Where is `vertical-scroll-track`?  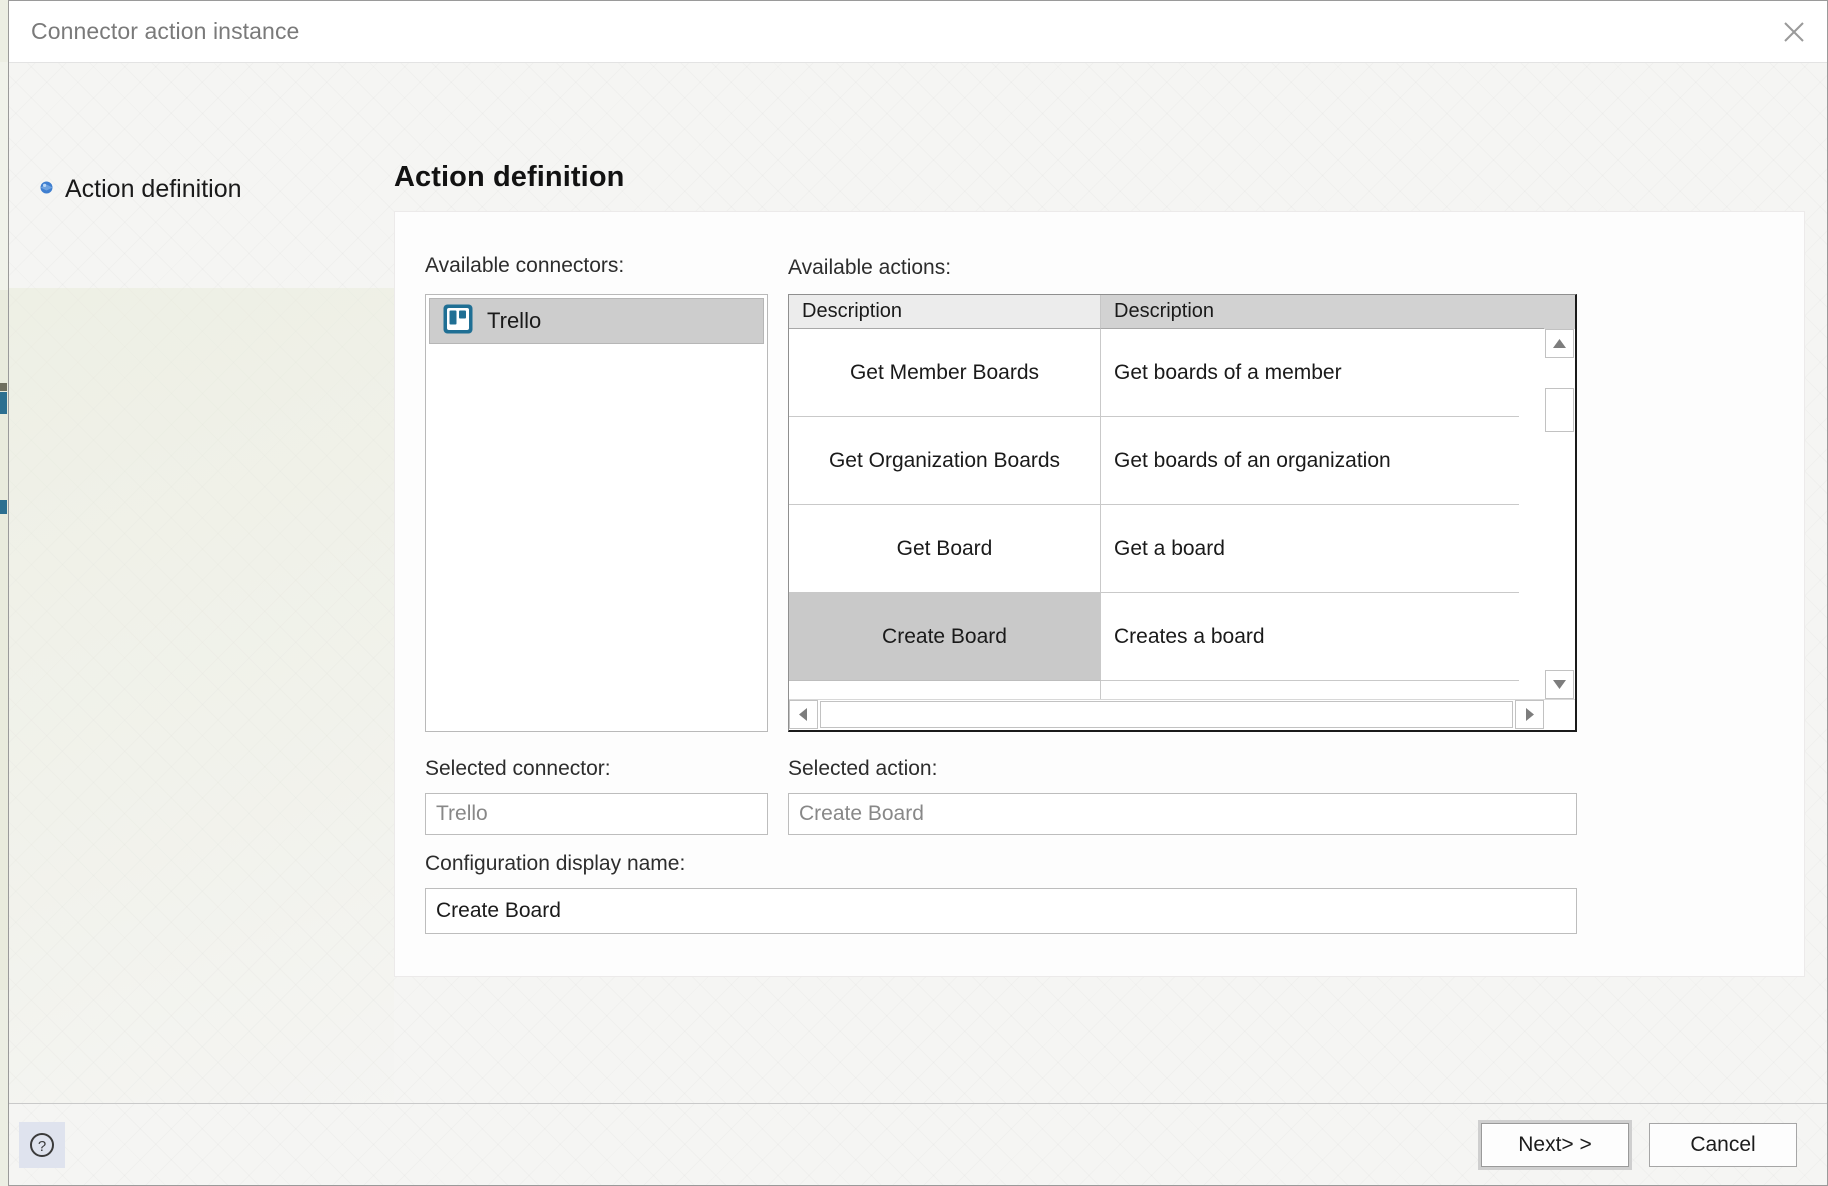
vertical-scroll-track is located at coordinates (1560, 514).